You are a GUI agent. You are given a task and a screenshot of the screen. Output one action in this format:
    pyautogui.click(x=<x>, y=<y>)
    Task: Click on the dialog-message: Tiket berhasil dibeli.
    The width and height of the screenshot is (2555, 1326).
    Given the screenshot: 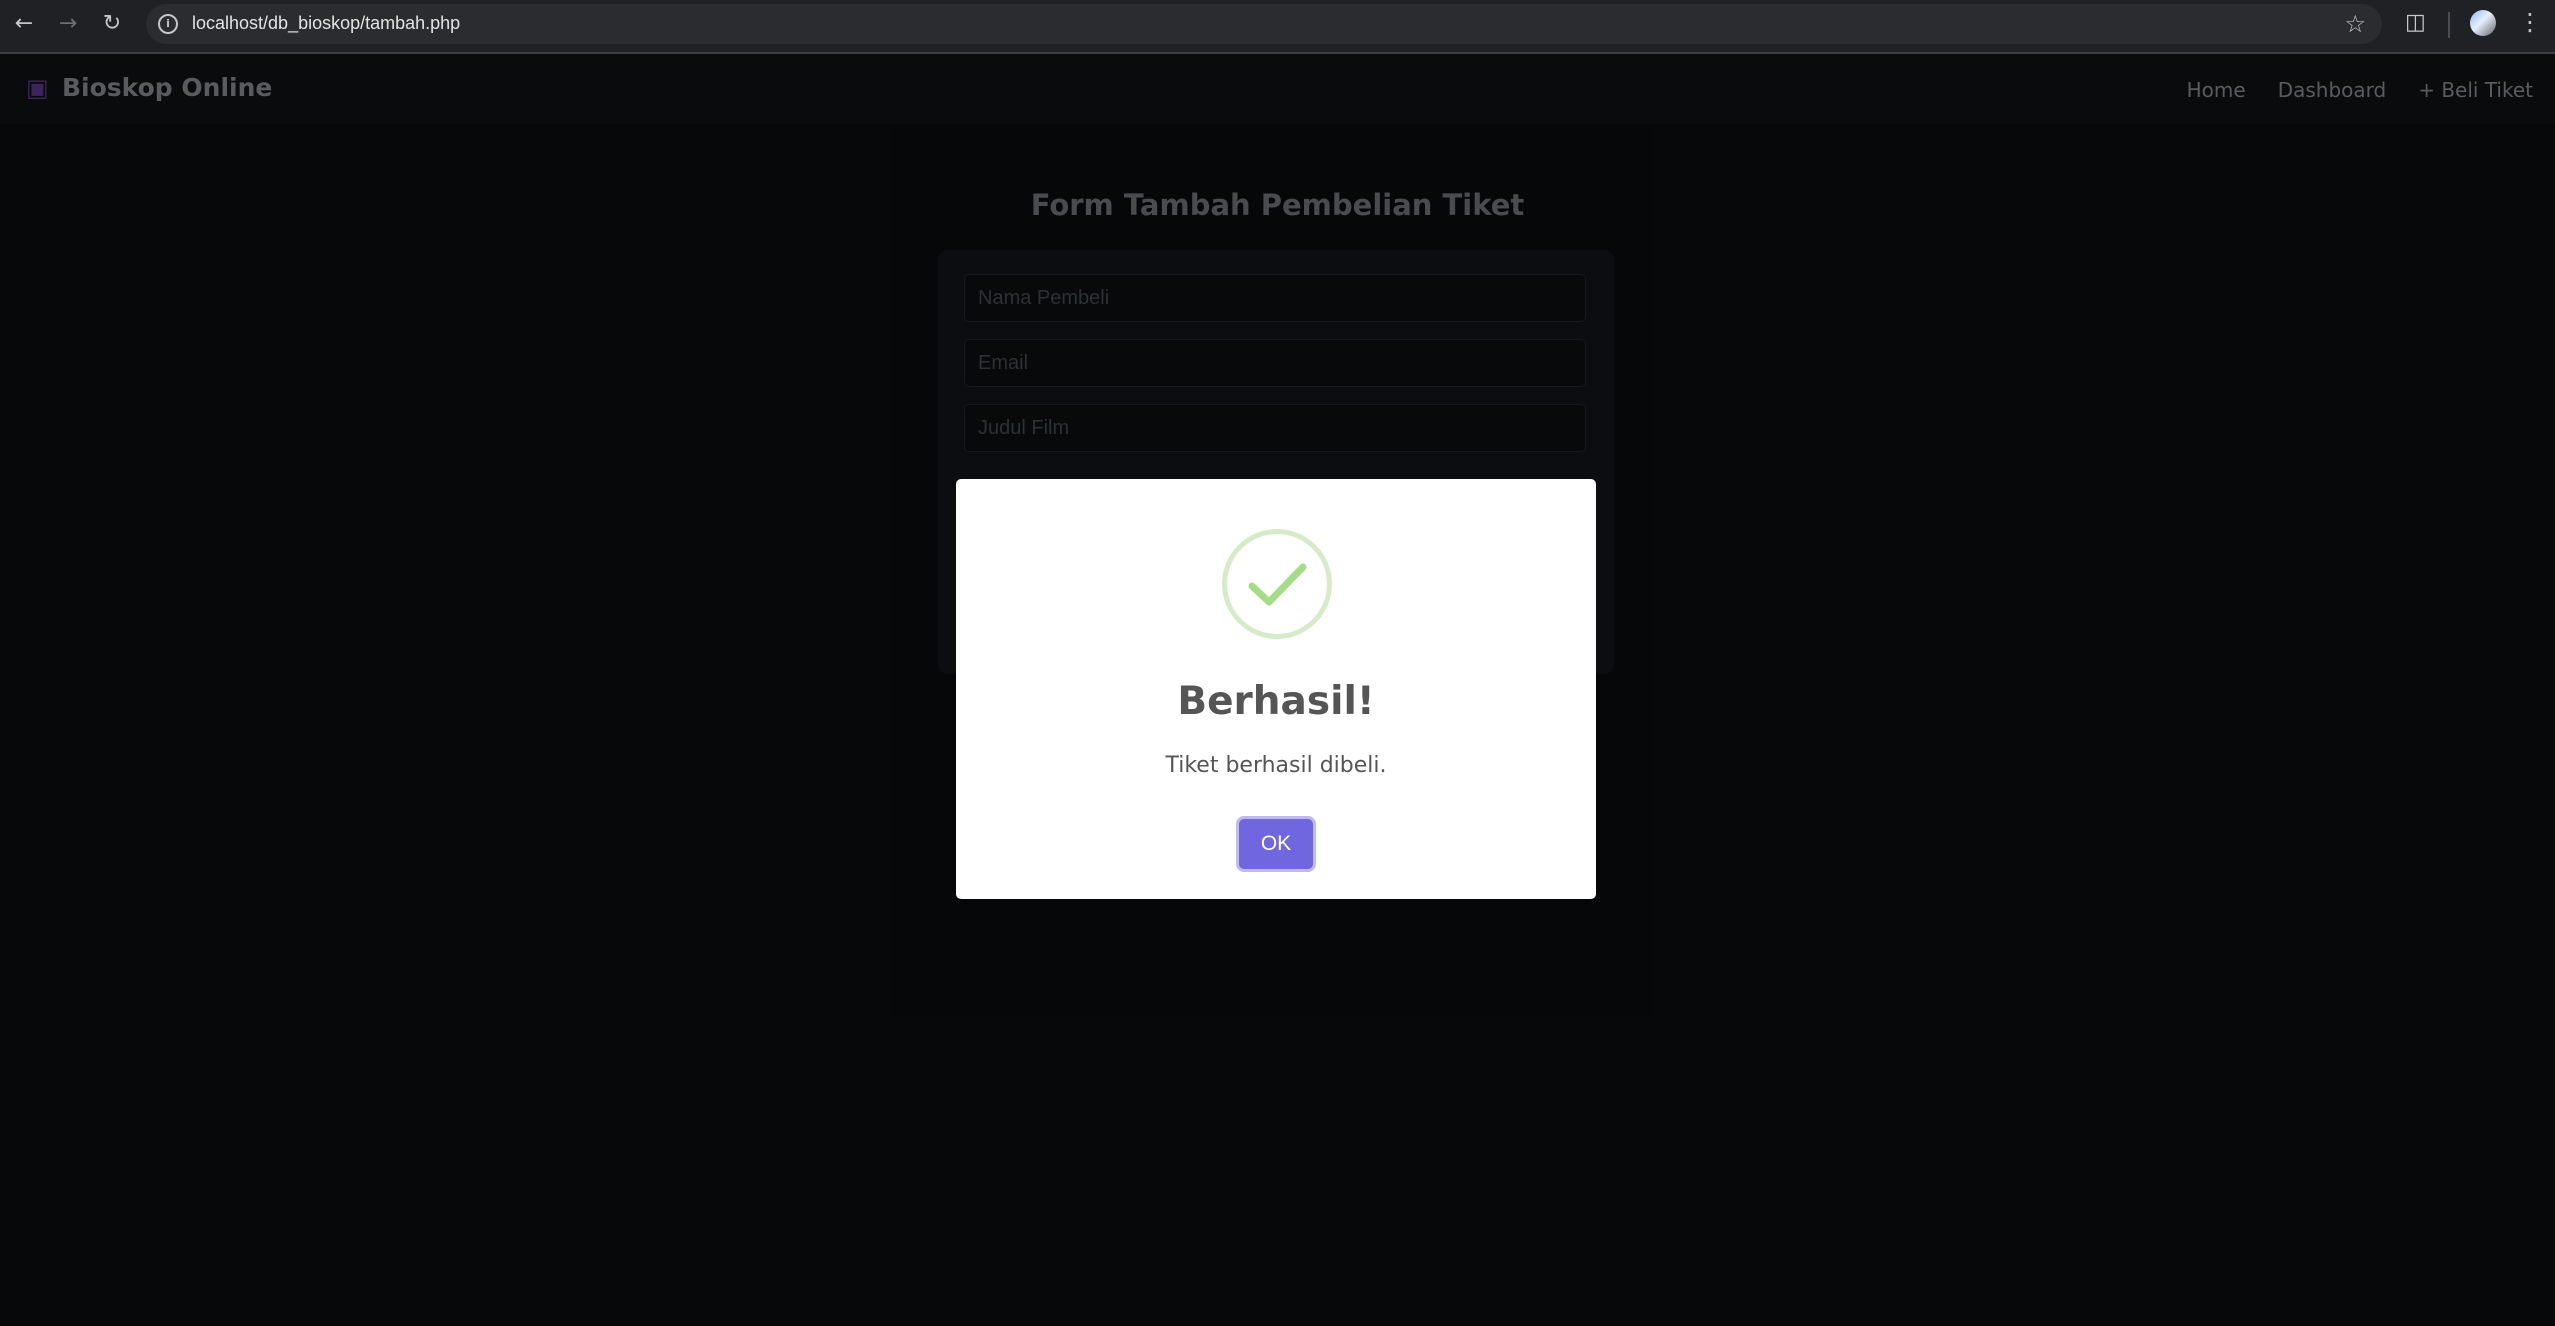 What is the action you would take?
    pyautogui.click(x=1276, y=765)
    